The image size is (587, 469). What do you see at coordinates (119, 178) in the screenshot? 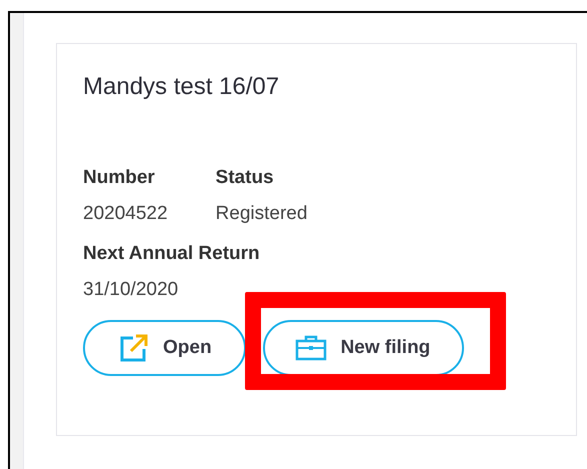
I see `field-label: Number` at bounding box center [119, 178].